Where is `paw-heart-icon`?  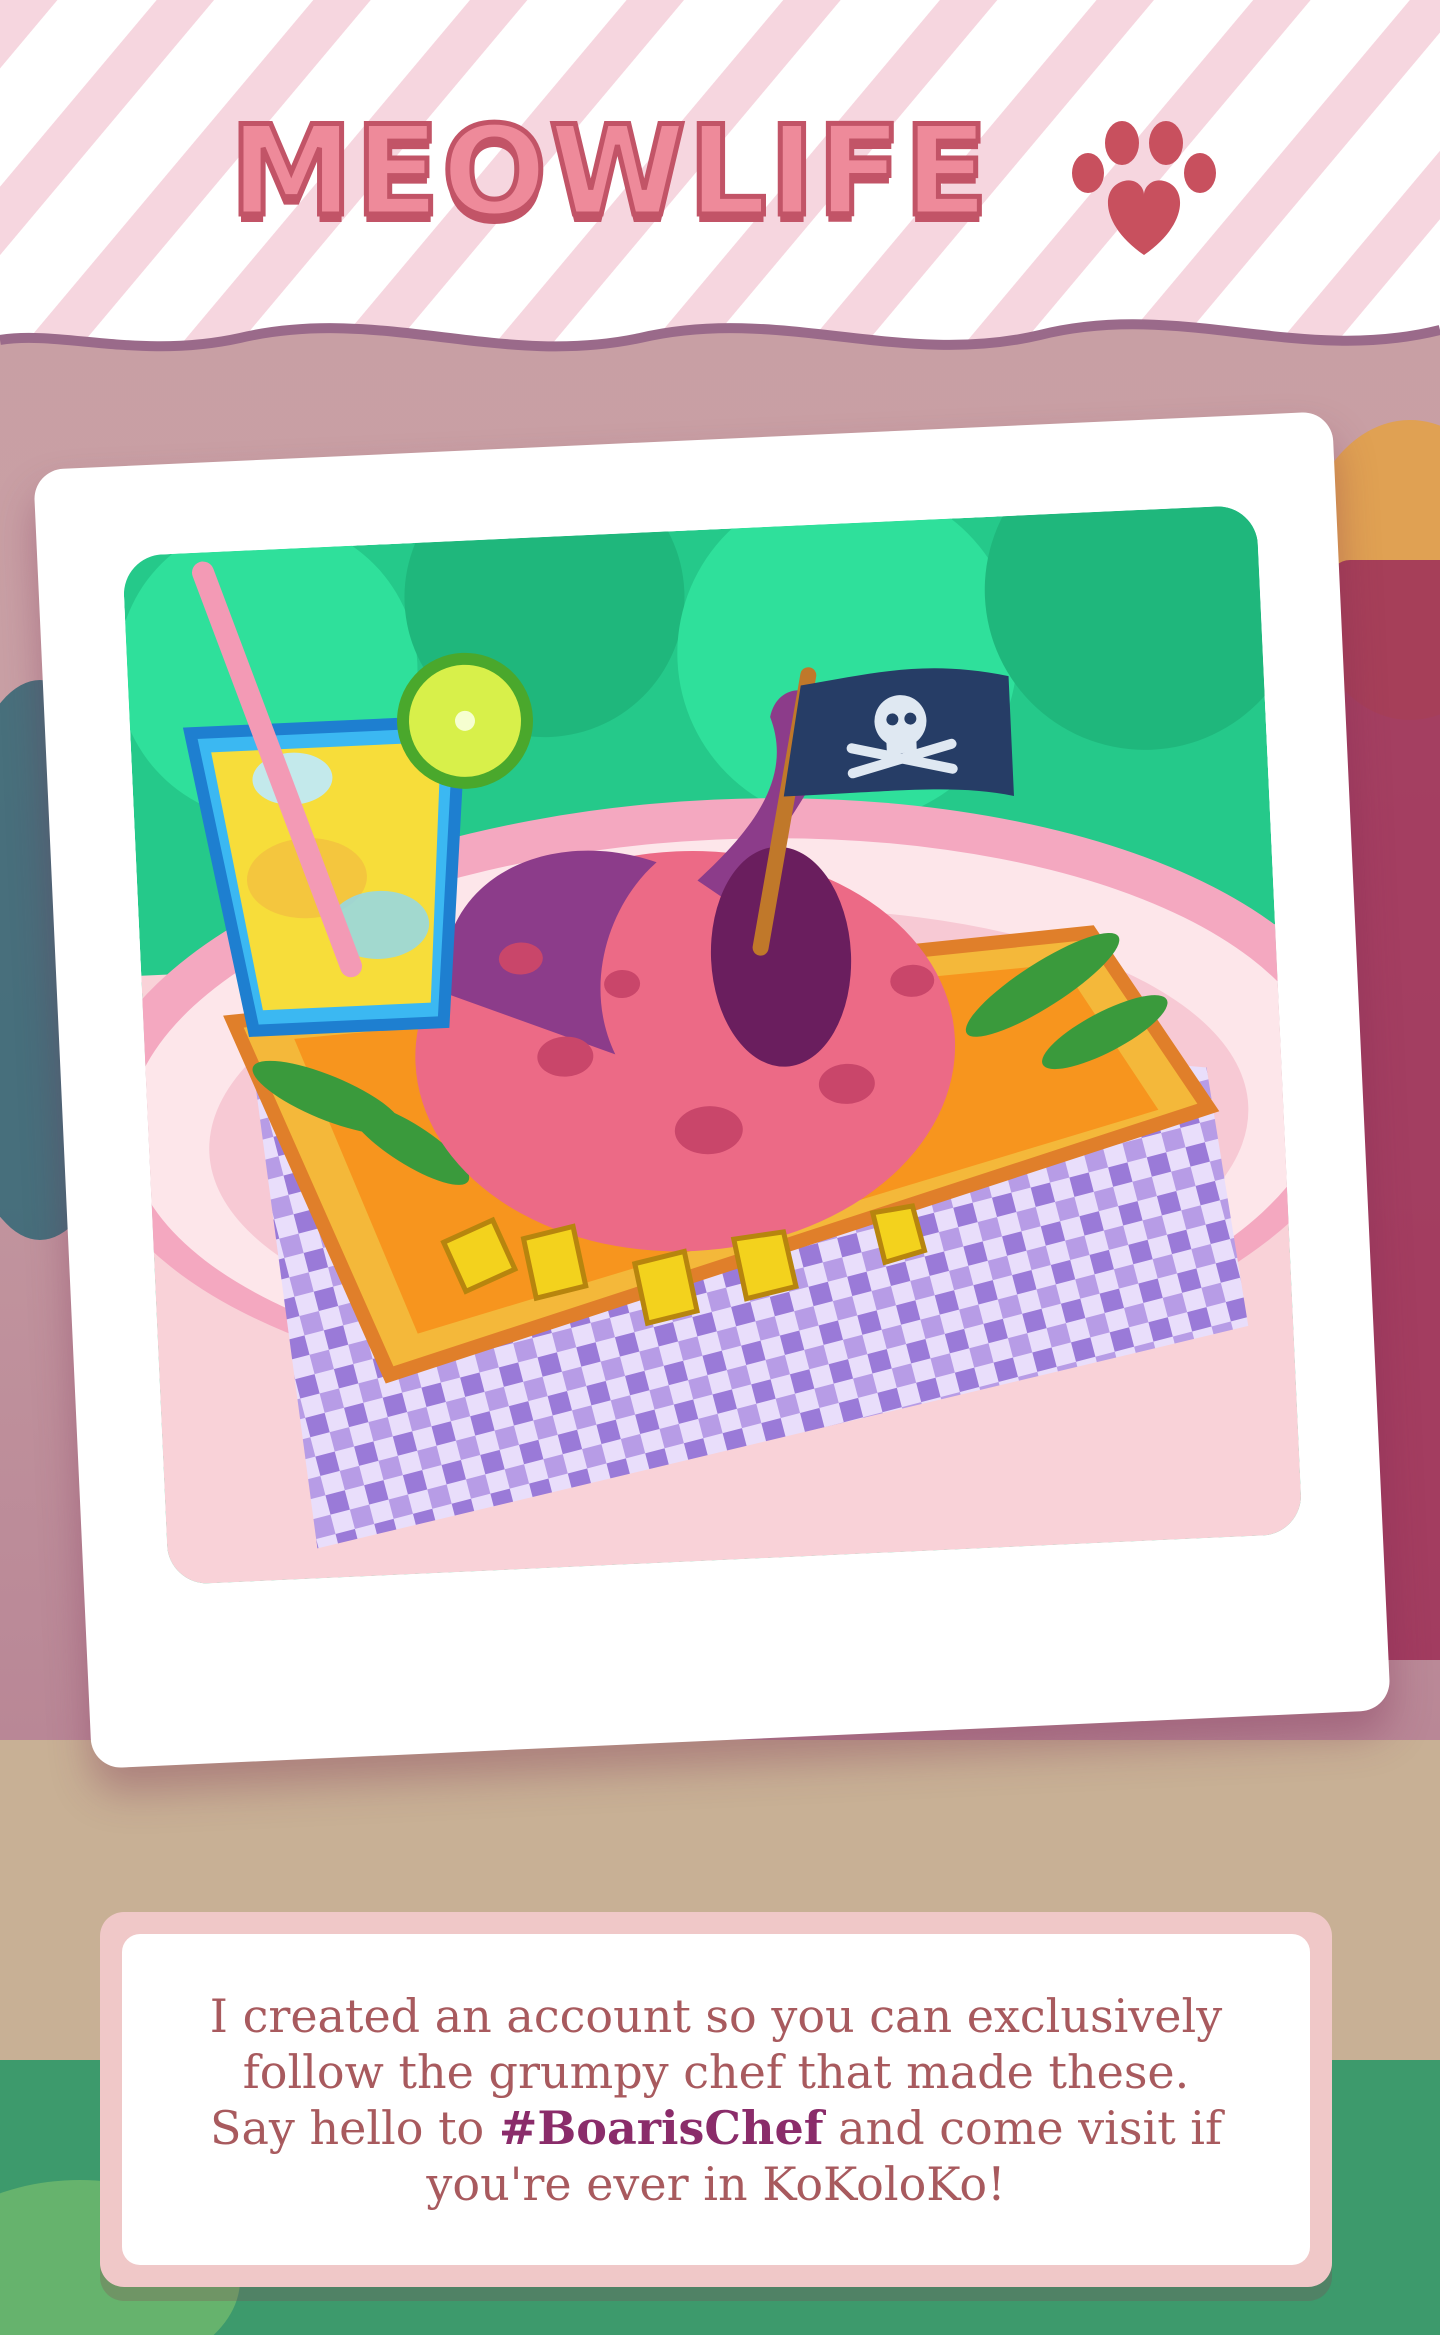
paw-heart-icon is located at coordinates (1144, 188).